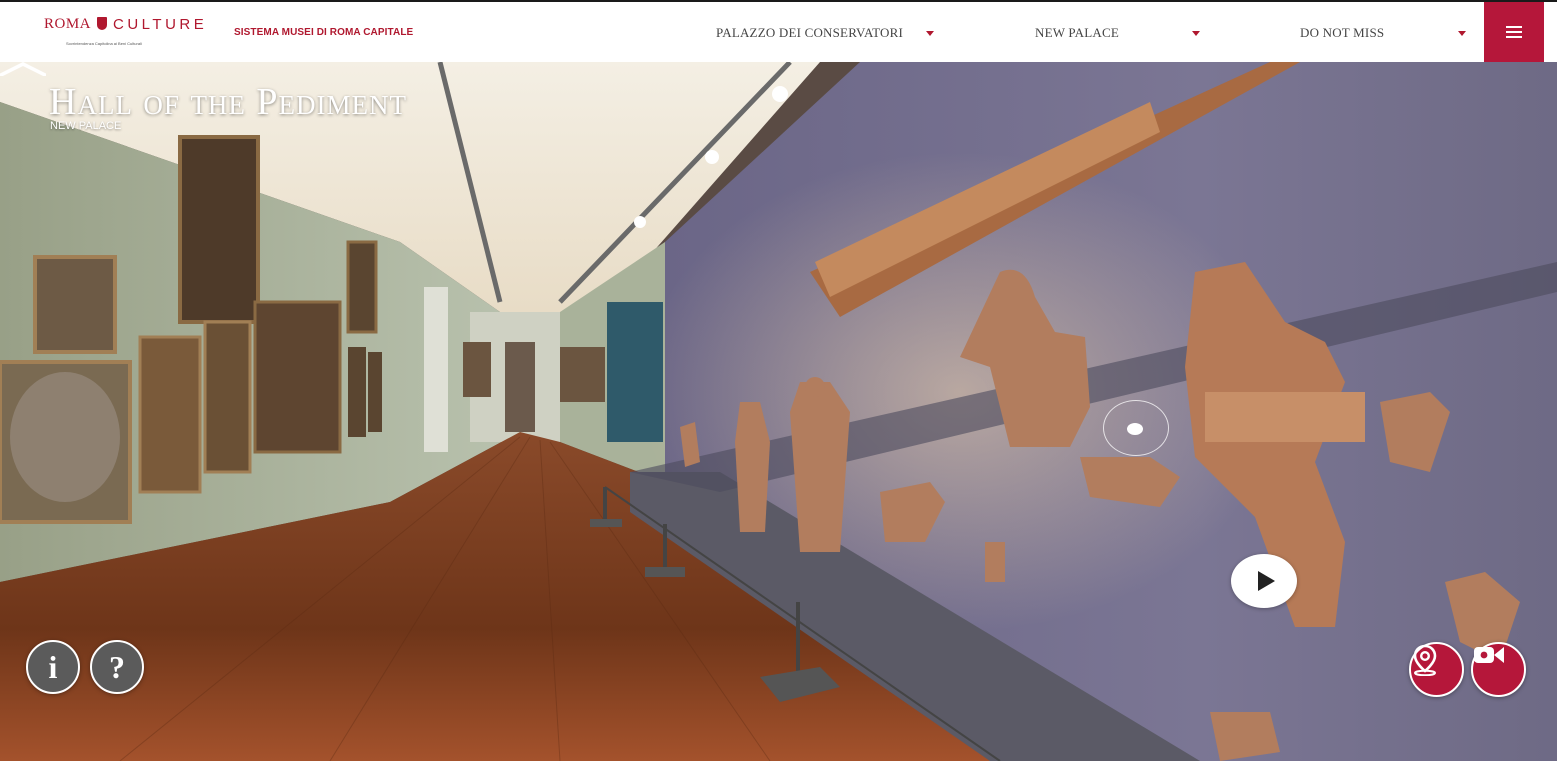 The width and height of the screenshot is (1557, 761). What do you see at coordinates (23, 69) in the screenshot?
I see `chevron-up-icon` at bounding box center [23, 69].